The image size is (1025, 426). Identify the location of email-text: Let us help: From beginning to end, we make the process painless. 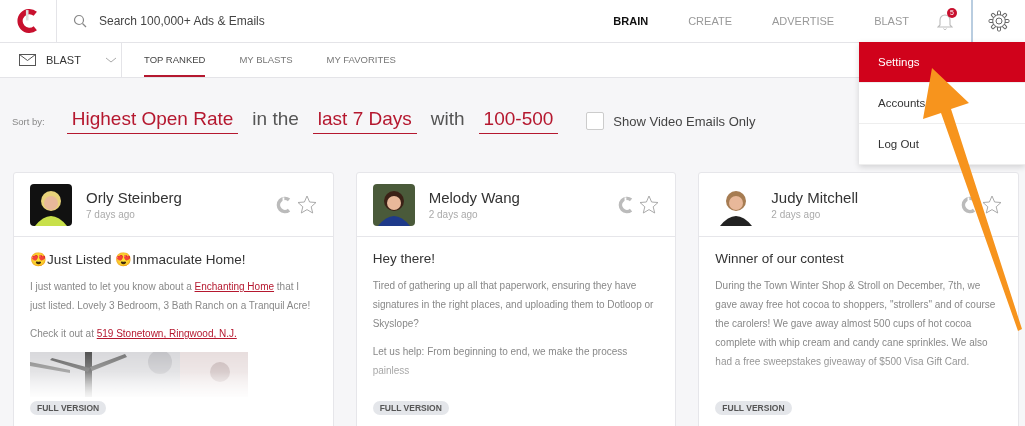
(500, 361).